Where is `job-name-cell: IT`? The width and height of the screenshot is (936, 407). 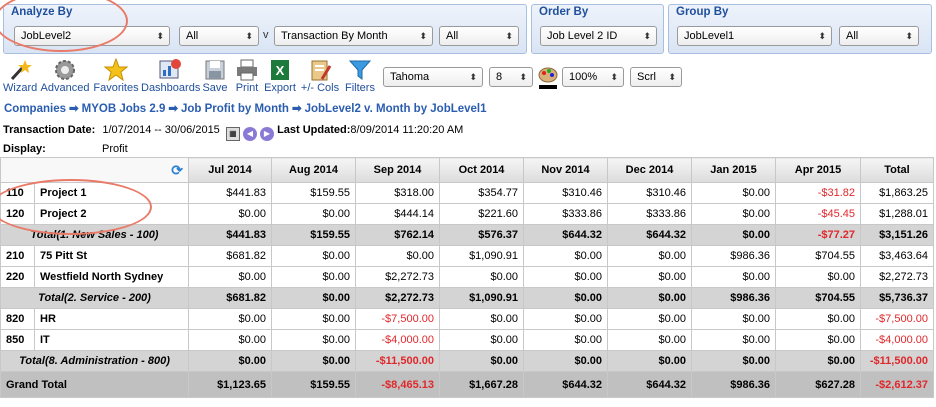
job-name-cell: IT is located at coordinates (111, 340).